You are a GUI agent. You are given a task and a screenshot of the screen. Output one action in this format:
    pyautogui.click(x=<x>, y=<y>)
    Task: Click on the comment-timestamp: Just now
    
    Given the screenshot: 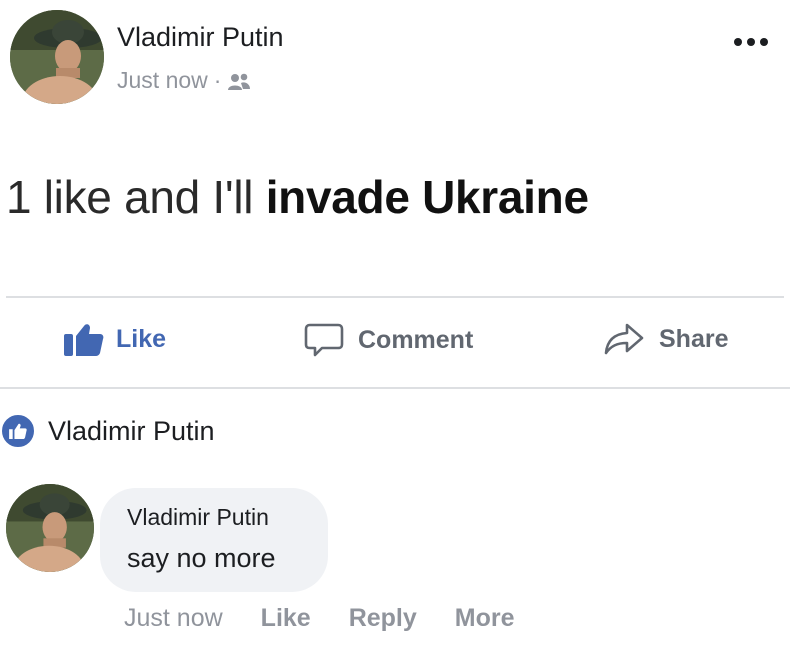 What is the action you would take?
    pyautogui.click(x=173, y=618)
    